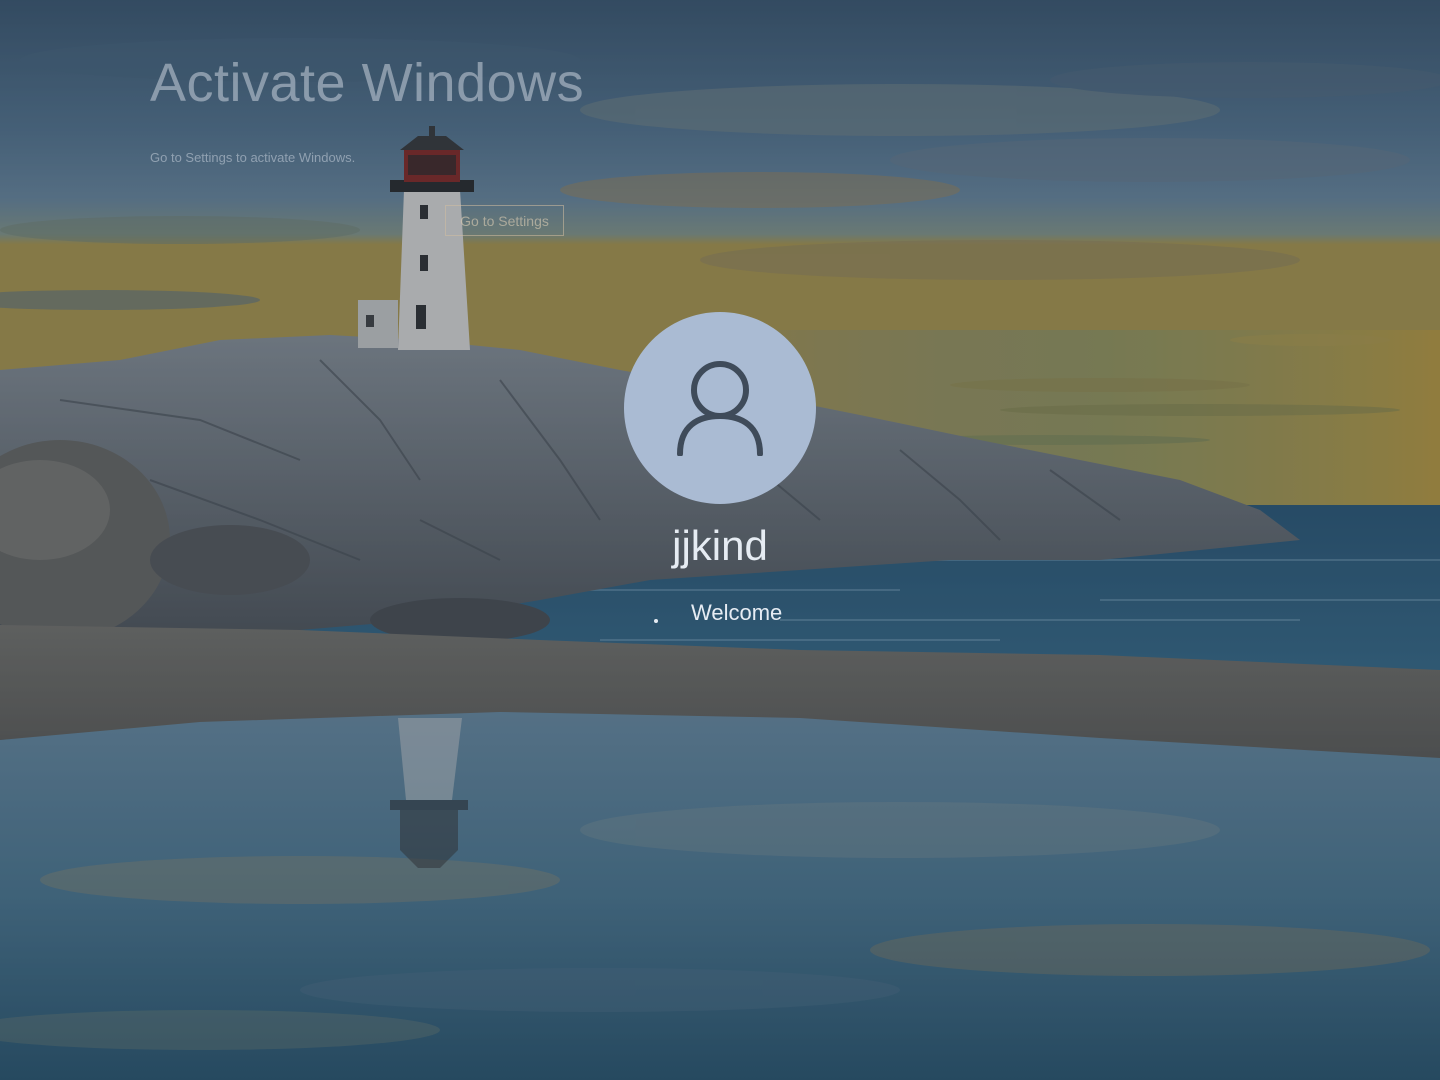 The height and width of the screenshot is (1080, 1440). I want to click on username: jjkind, so click(720, 545).